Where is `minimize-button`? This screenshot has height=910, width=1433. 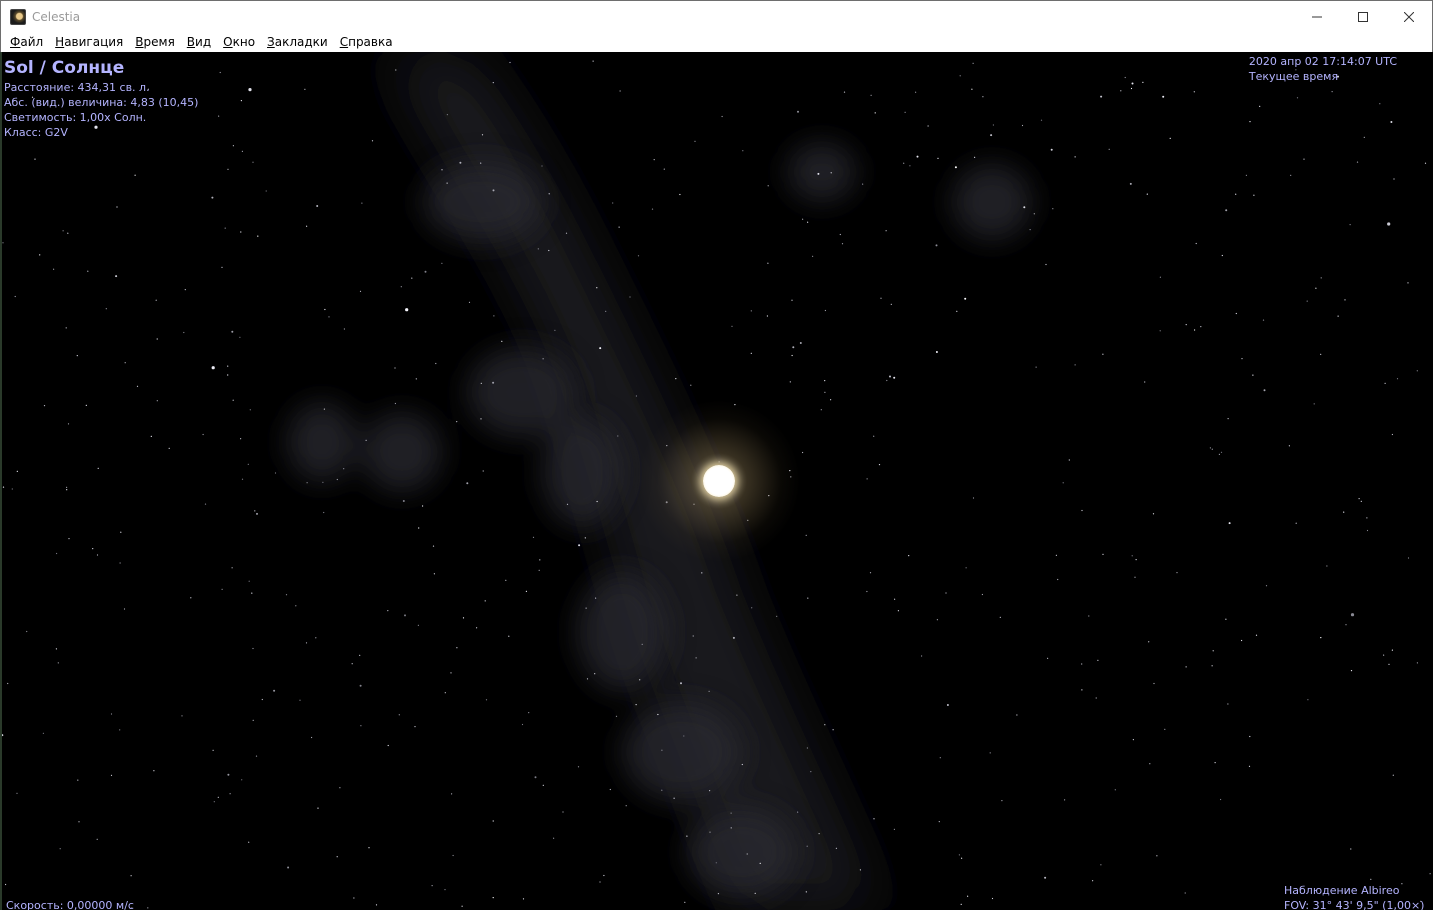
minimize-button is located at coordinates (1317, 17).